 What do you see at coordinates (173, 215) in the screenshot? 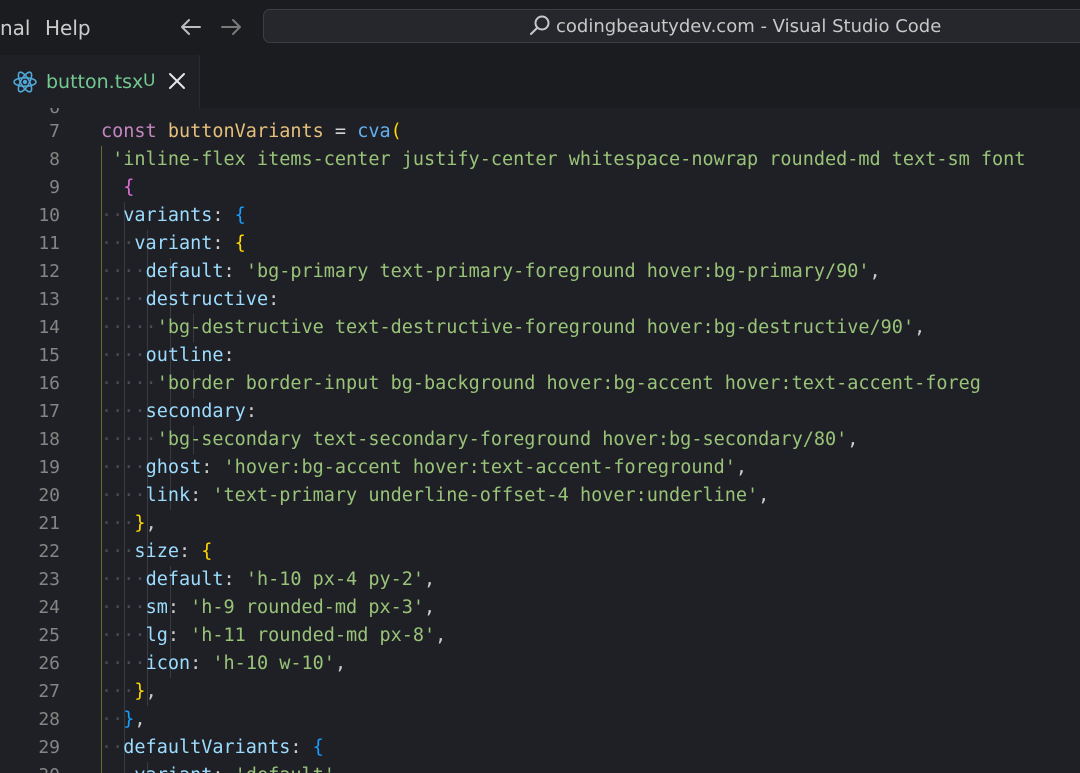
I see `code-text: ··variants: {` at bounding box center [173, 215].